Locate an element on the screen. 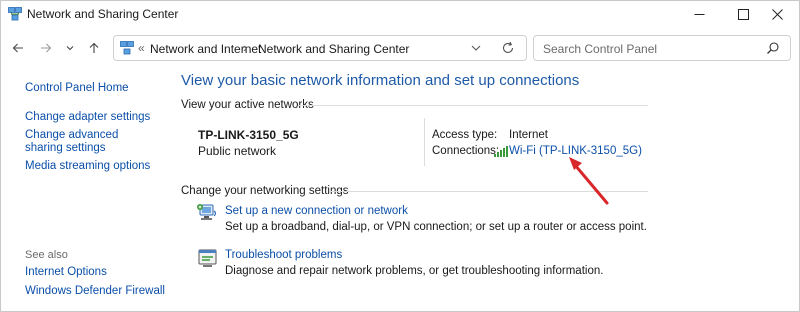  troubleshoot-icon is located at coordinates (207, 258).